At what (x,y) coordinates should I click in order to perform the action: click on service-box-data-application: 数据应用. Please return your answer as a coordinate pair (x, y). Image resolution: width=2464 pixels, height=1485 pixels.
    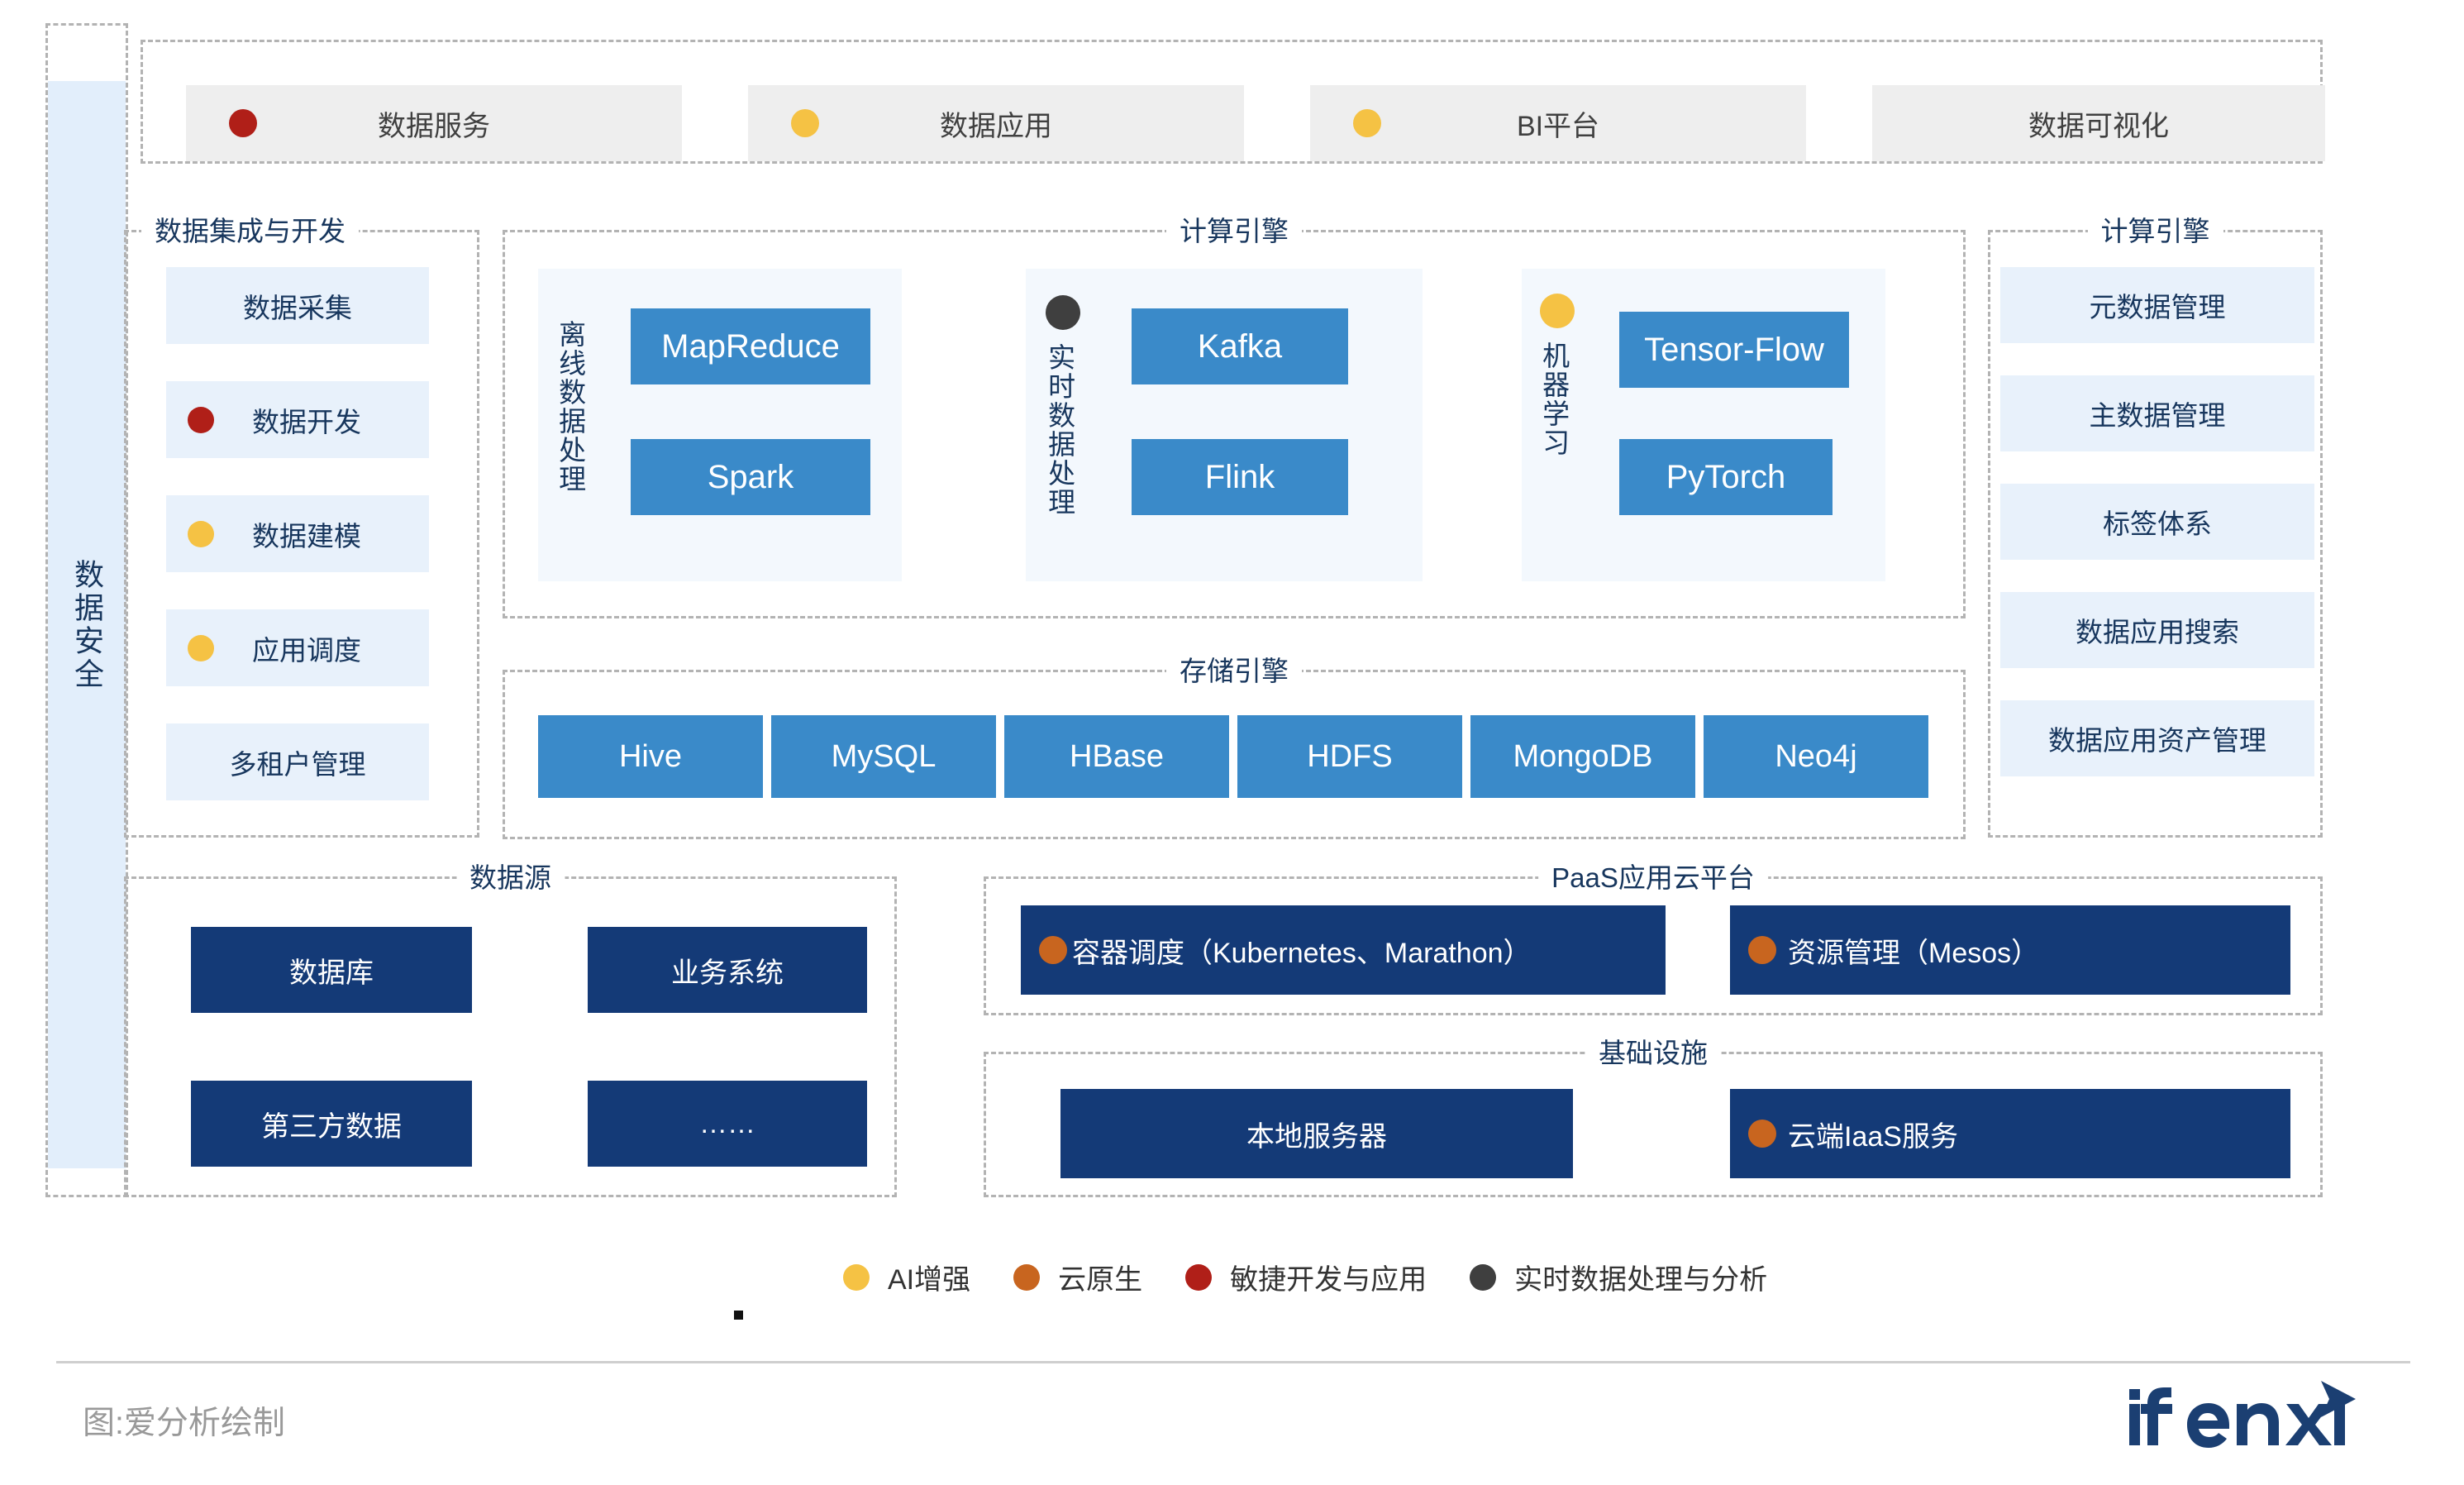
    Looking at the image, I should click on (996, 123).